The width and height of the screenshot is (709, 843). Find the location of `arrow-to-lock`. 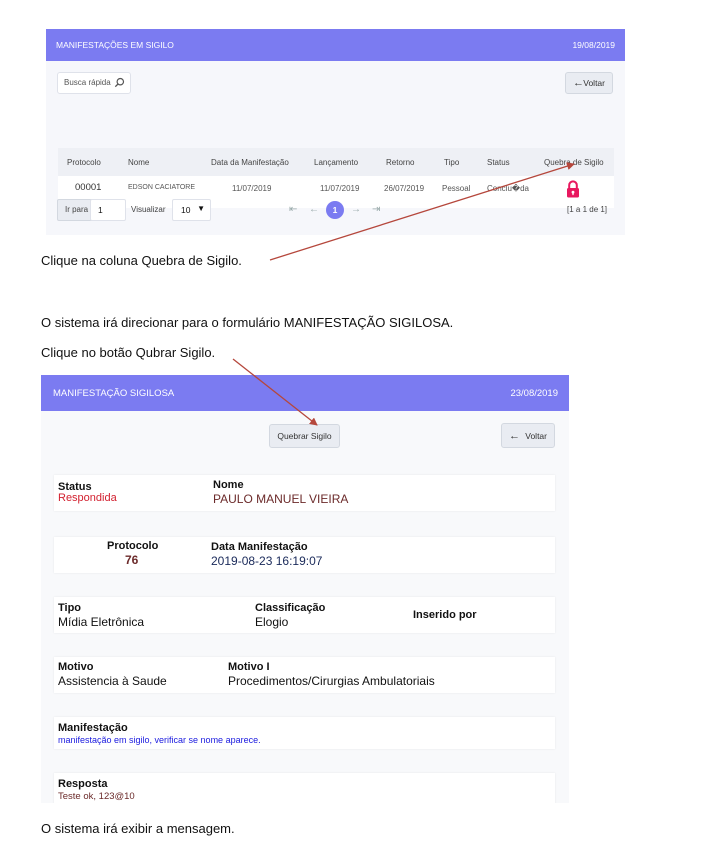

arrow-to-lock is located at coordinates (422, 211).